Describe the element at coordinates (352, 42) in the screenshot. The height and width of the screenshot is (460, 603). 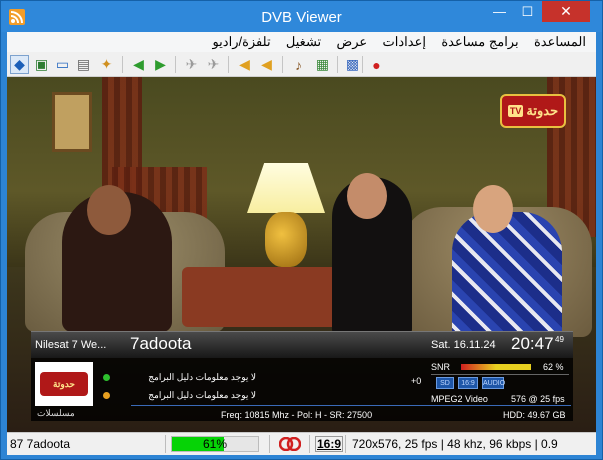
I see `menu-view: عرض` at that location.